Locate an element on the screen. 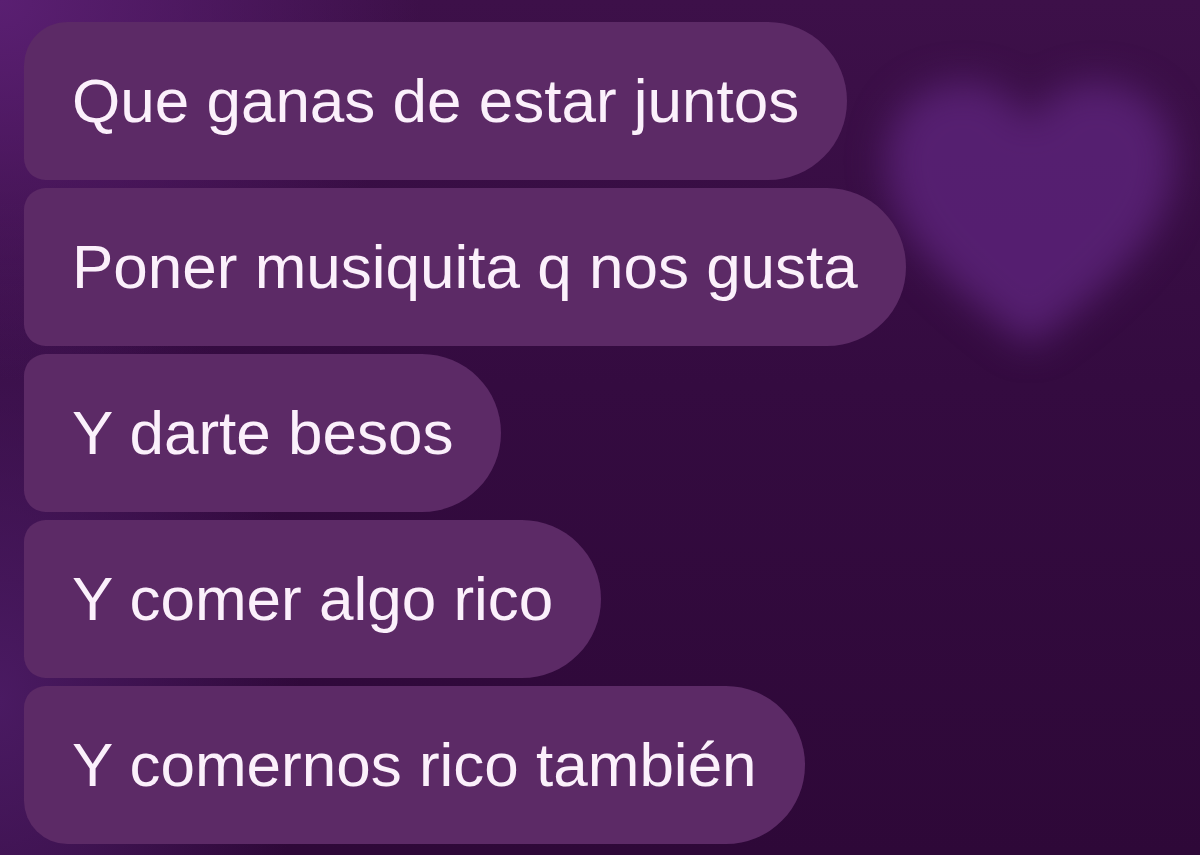 The width and height of the screenshot is (1200, 855). message-bubble: Que ganas de estar juntos is located at coordinates (436, 101).